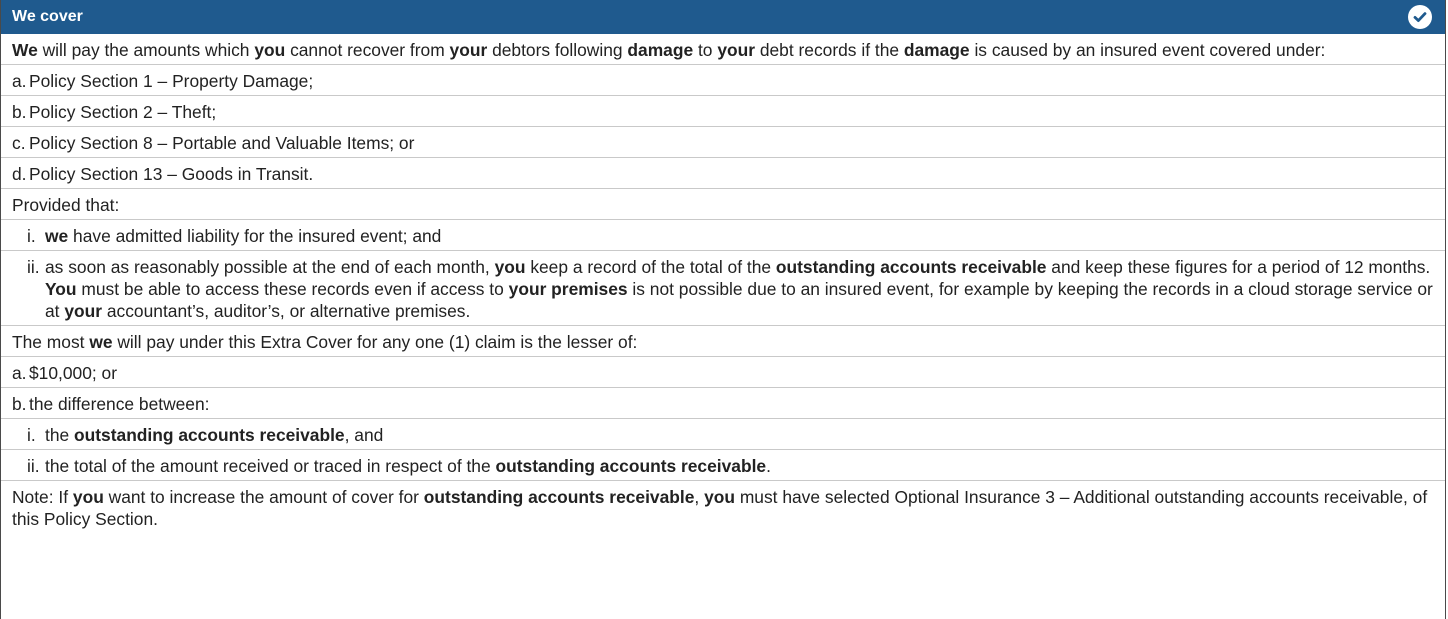 Image resolution: width=1448 pixels, height=619 pixels. Describe the element at coordinates (723, 172) in the screenshot. I see `list-item: d. Policy Section 13 – Goods in Transit.` at that location.